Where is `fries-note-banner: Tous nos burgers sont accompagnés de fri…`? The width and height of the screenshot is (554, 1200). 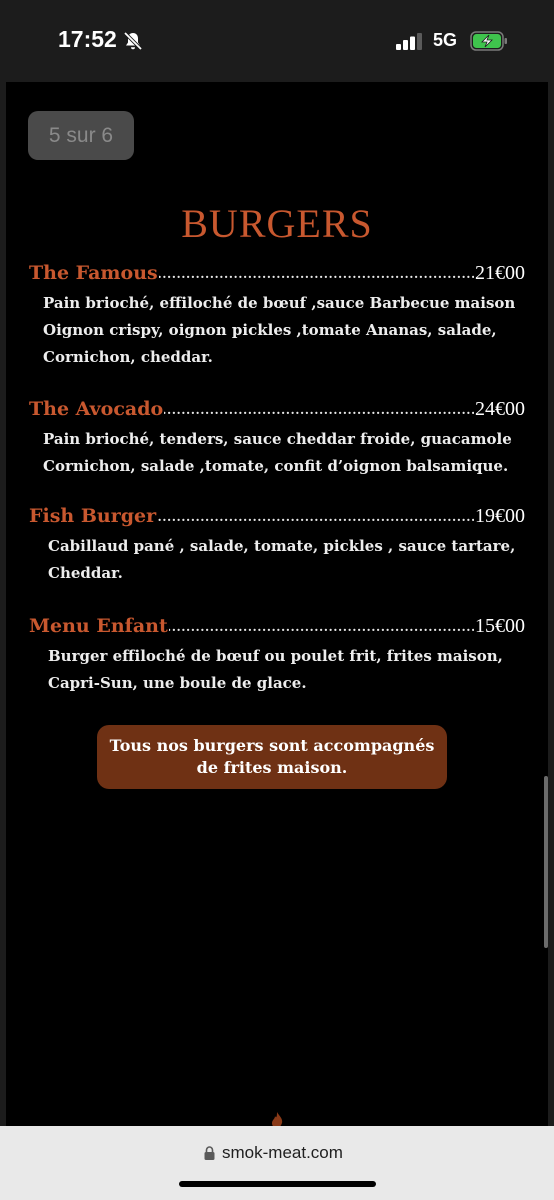 fries-note-banner: Tous nos burgers sont accompagnés de fri… is located at coordinates (272, 757).